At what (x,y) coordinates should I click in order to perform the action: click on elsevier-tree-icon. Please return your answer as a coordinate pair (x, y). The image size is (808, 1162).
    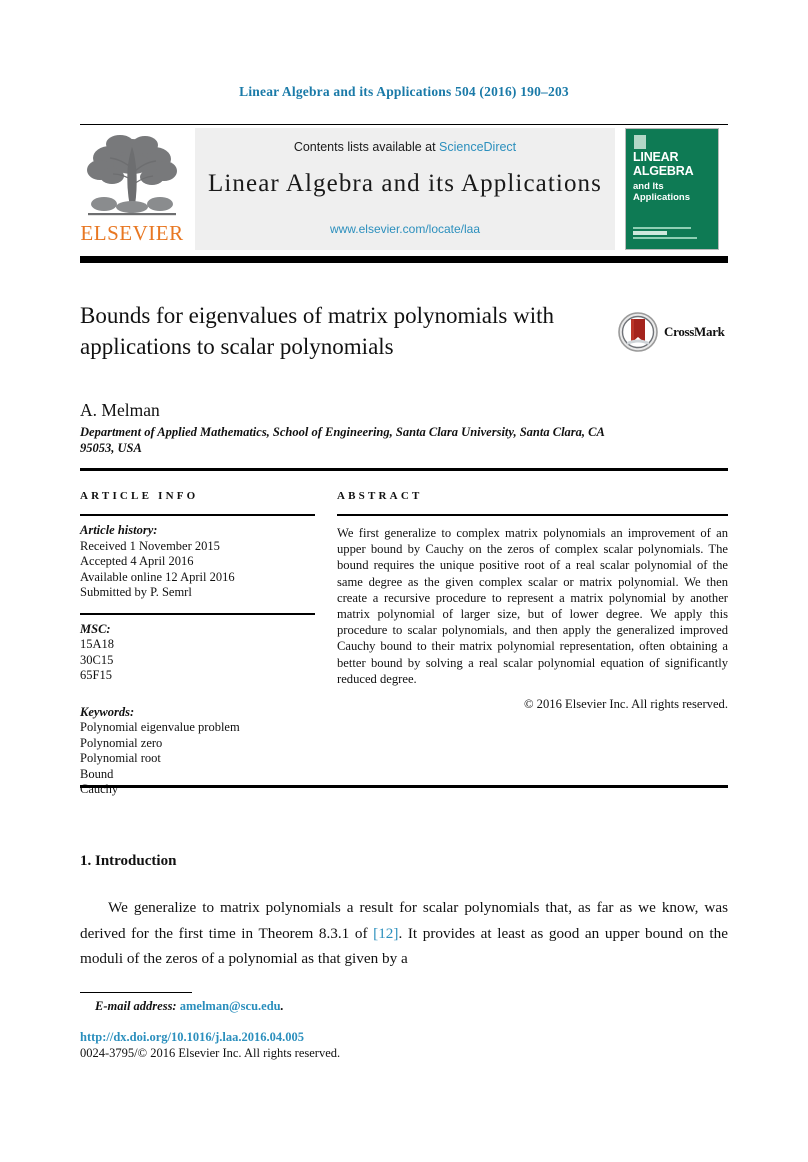
    Looking at the image, I should click on (132, 175).